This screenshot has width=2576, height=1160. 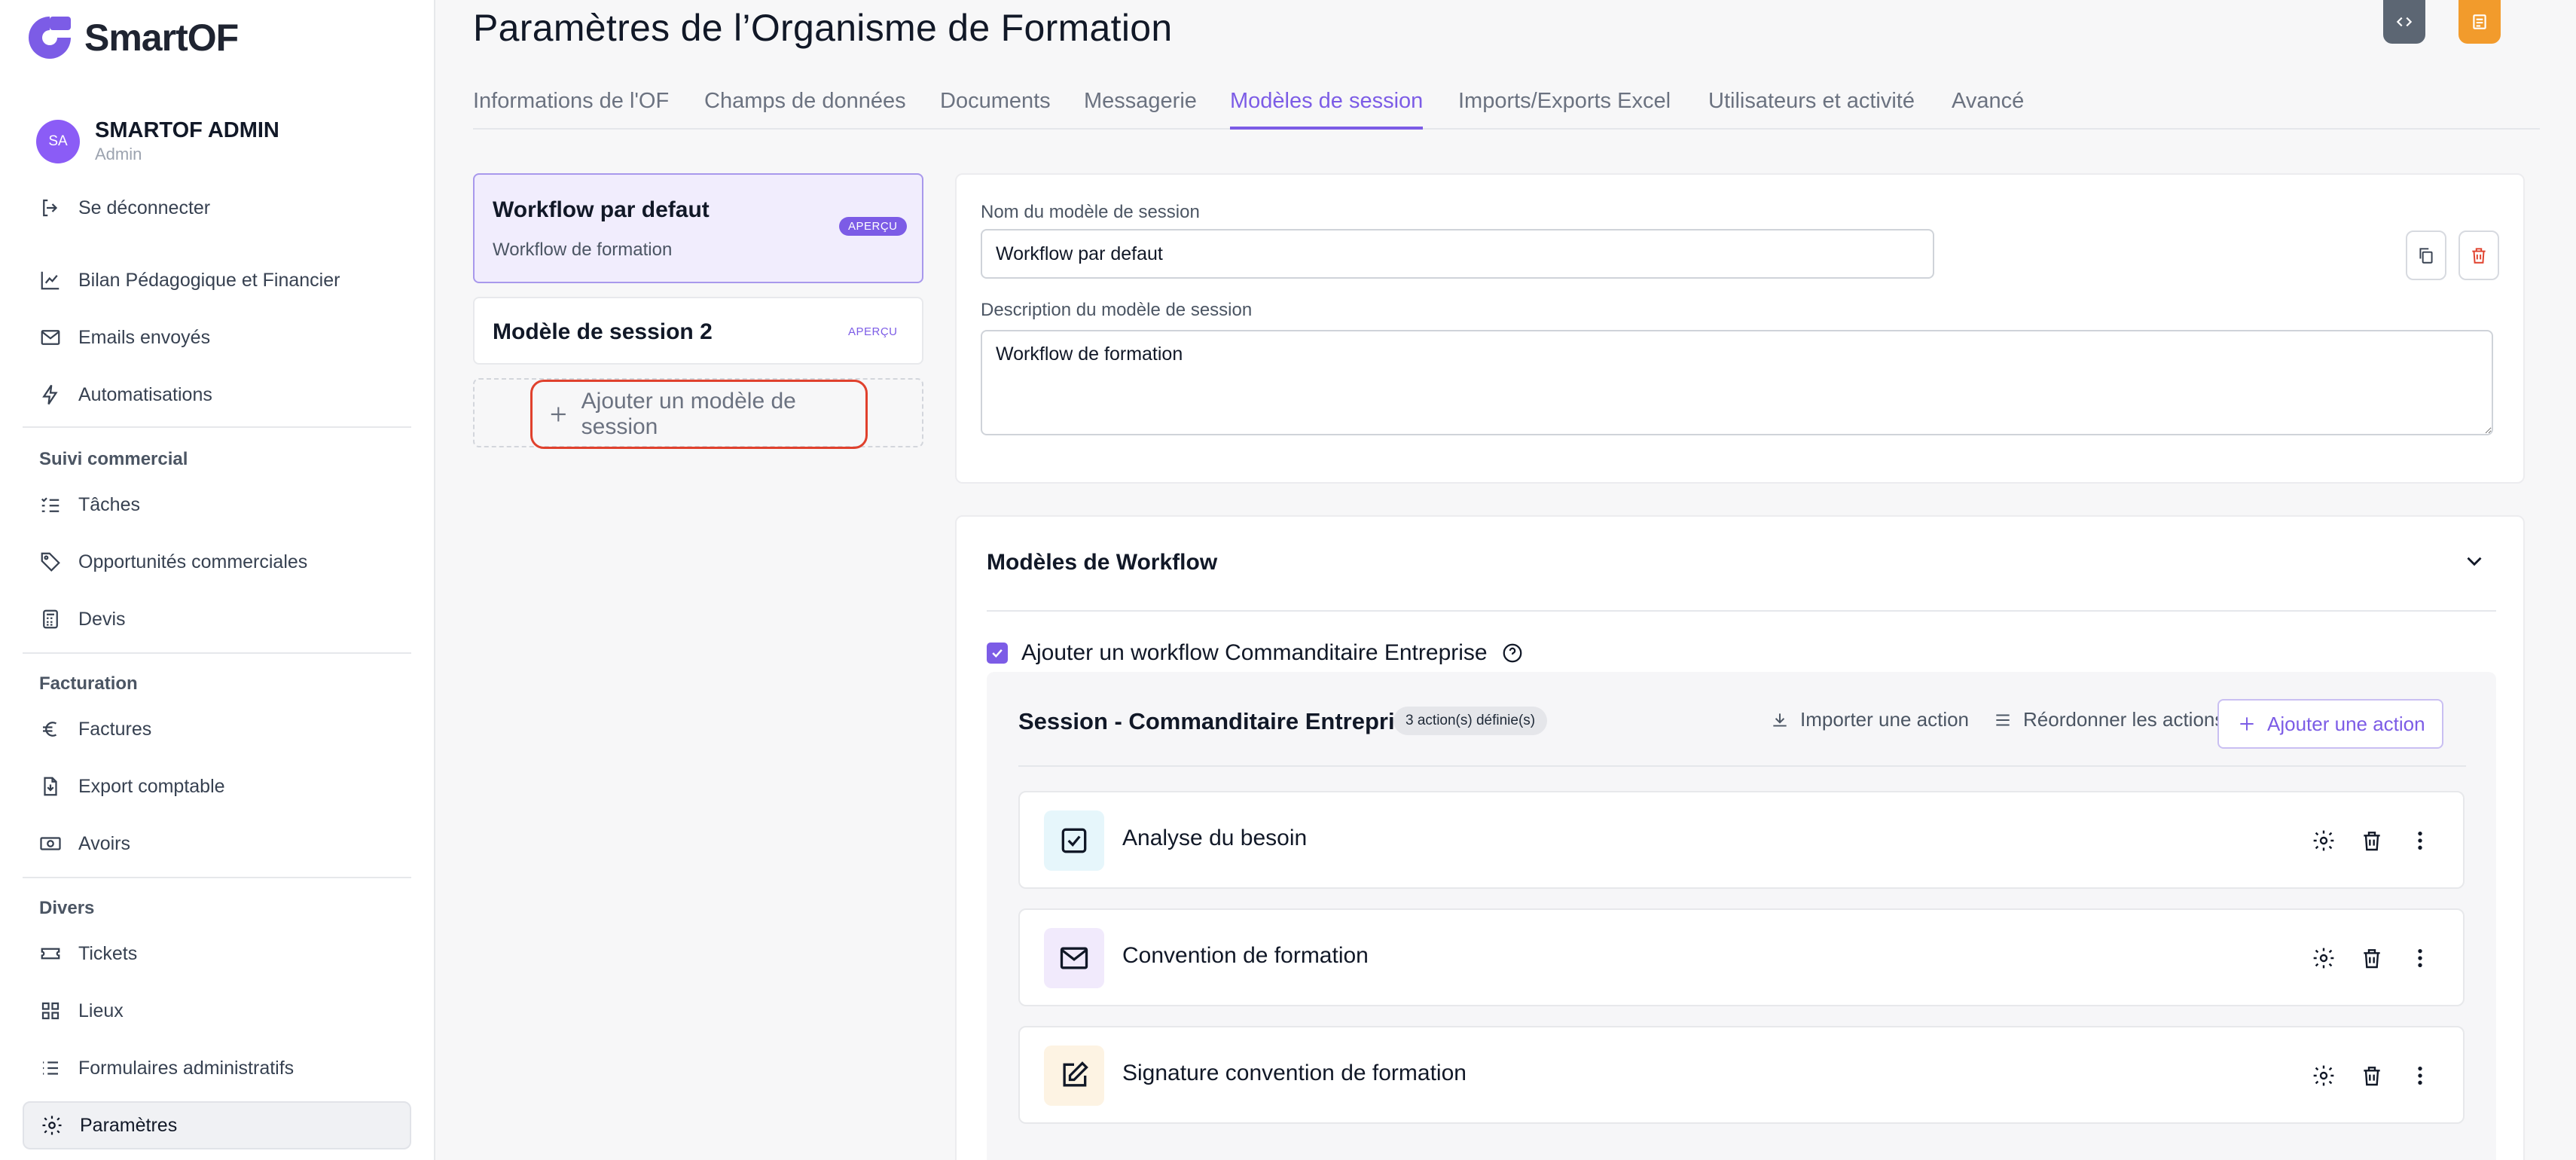 I want to click on list-icon, so click(x=51, y=1068).